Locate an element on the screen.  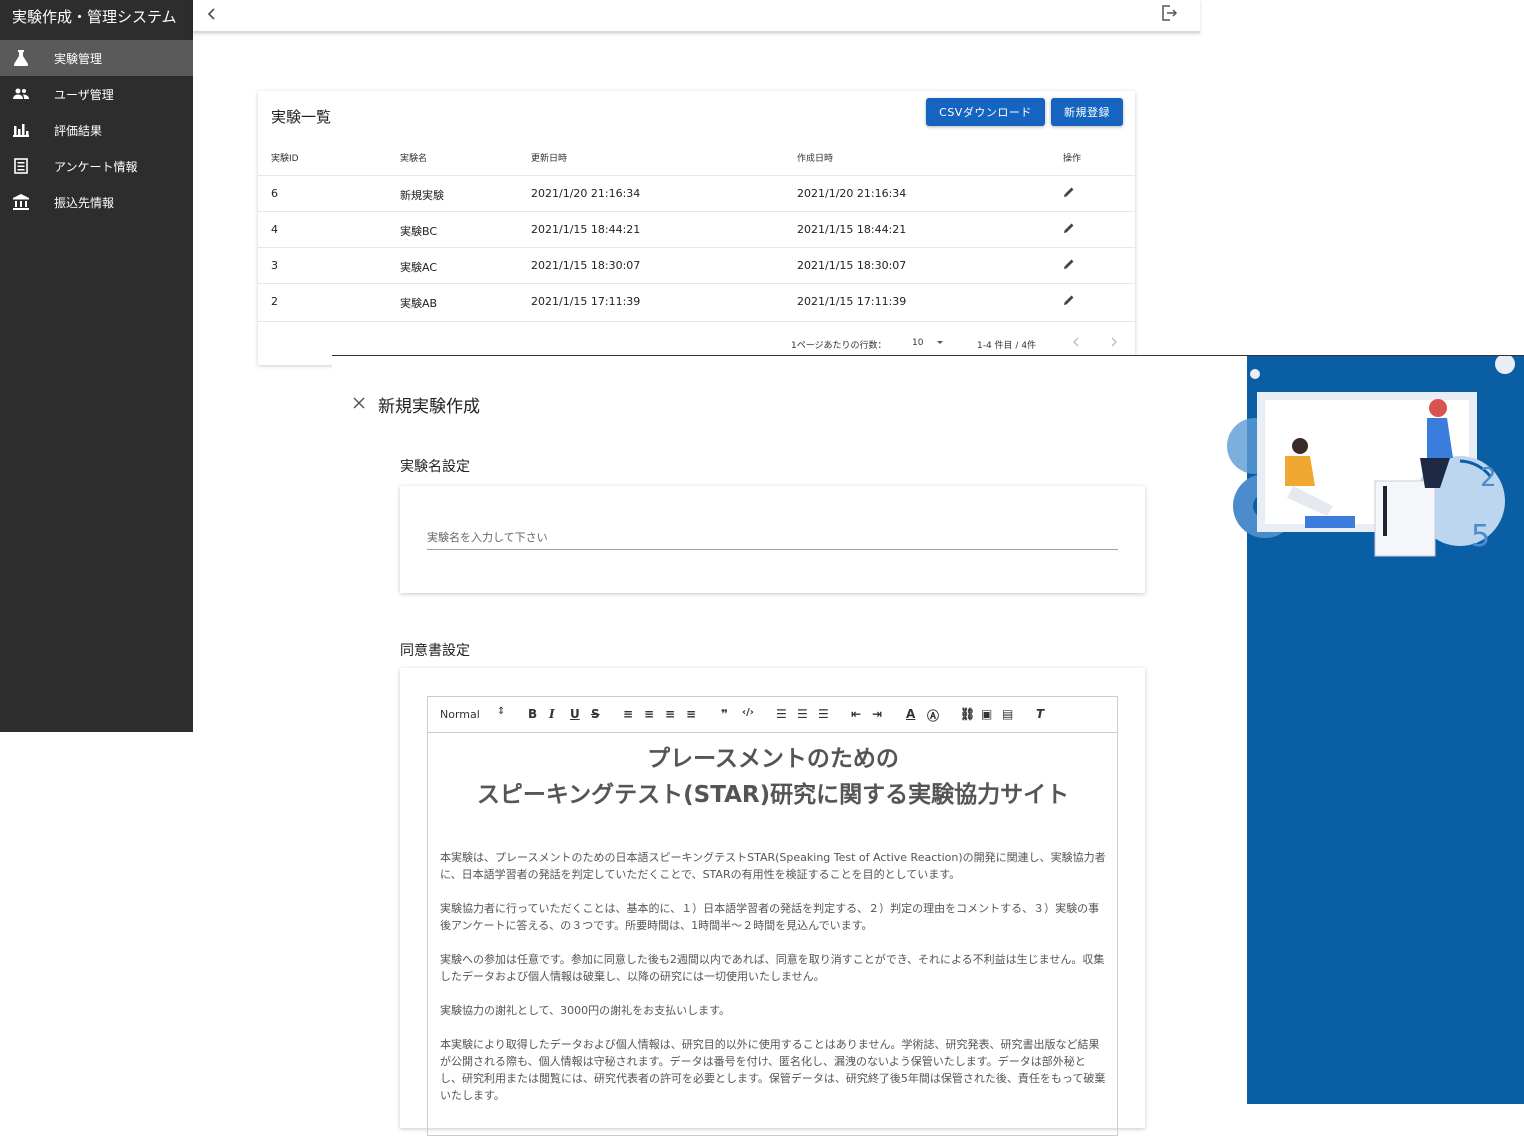
consent-heading-line1: プレースメントのための is located at coordinates (773, 759).